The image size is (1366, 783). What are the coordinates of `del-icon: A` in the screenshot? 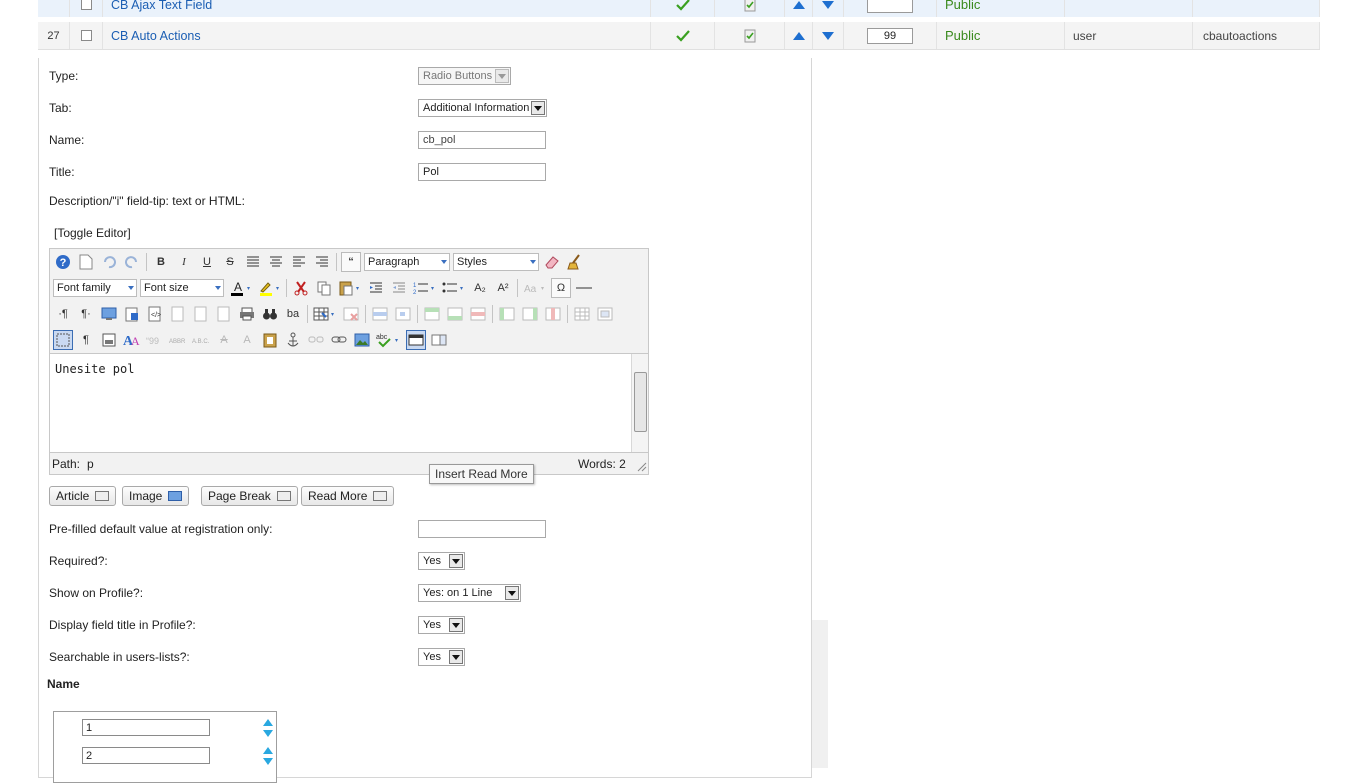 It's located at (224, 340).